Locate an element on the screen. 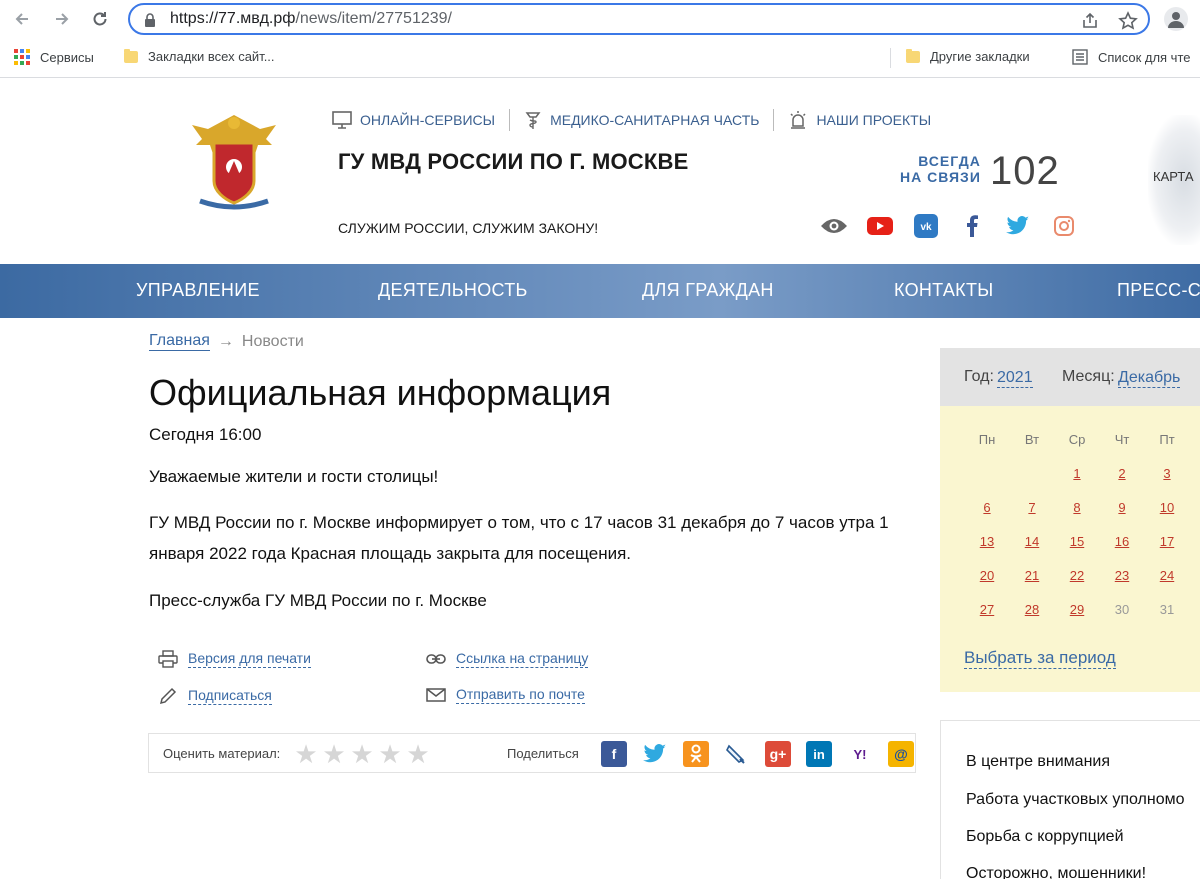 This screenshot has width=1200, height=879. calendar-day: 3 is located at coordinates (1167, 473).